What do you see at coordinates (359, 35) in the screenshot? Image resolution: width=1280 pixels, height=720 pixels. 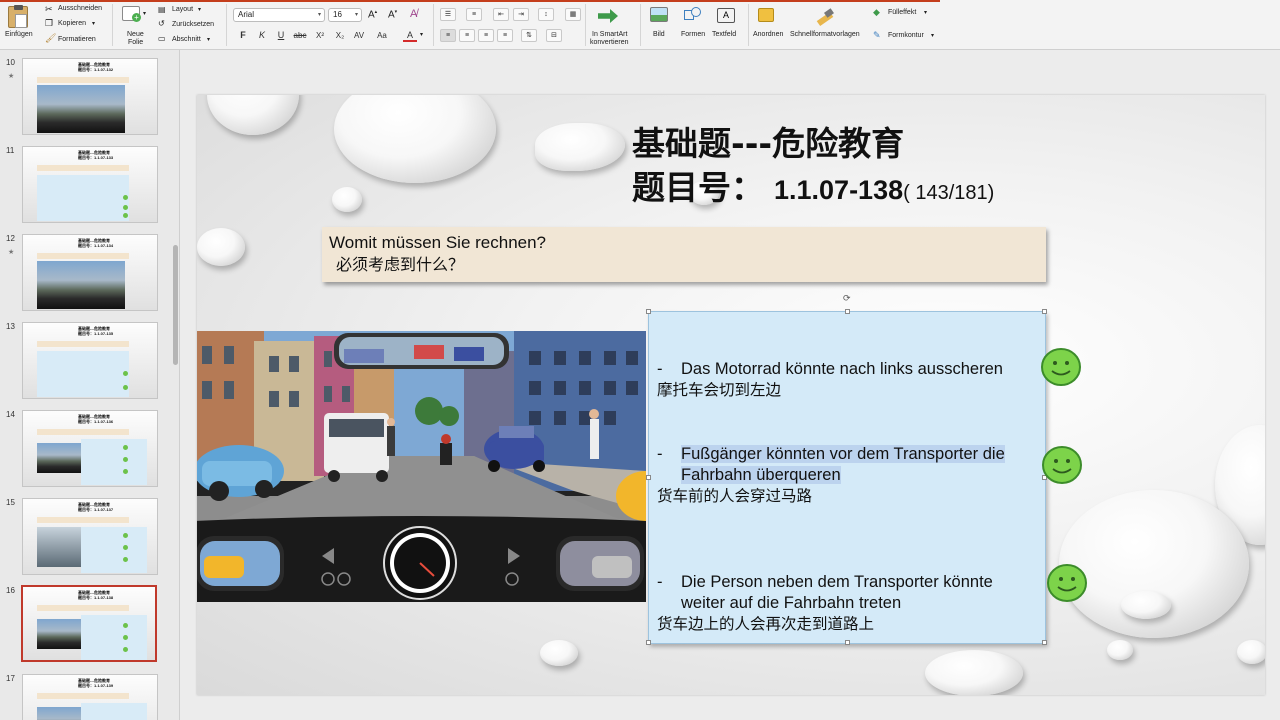 I see `char-spacing-icon: AV` at bounding box center [359, 35].